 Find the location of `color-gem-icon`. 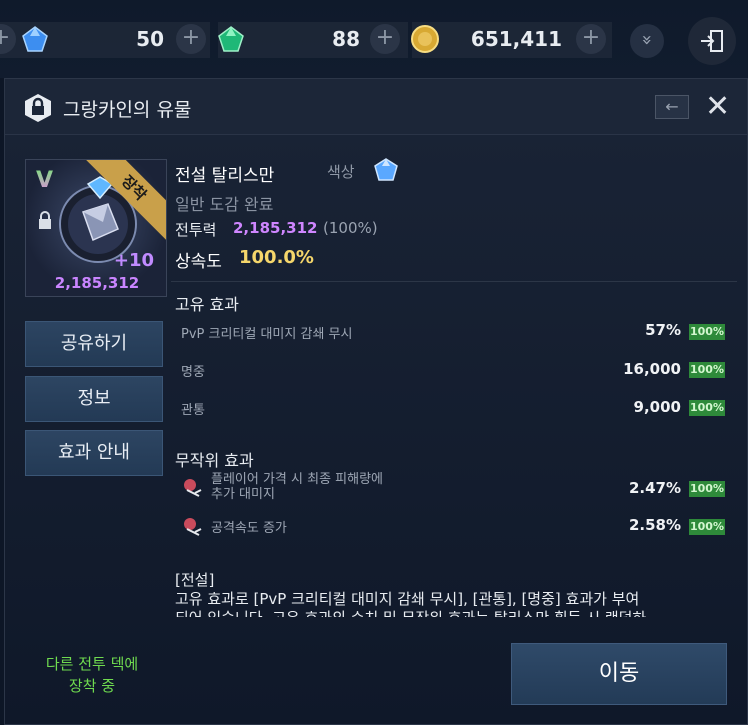

color-gem-icon is located at coordinates (386, 169).